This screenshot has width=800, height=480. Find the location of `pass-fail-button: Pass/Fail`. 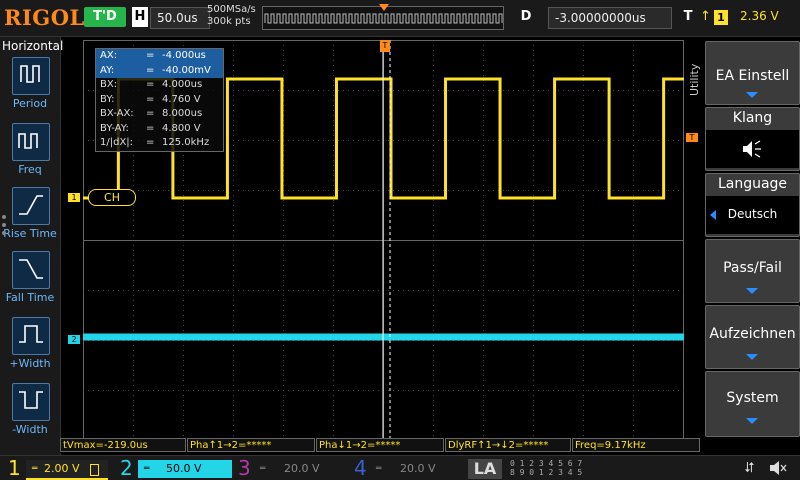

pass-fail-button: Pass/Fail is located at coordinates (752, 271).